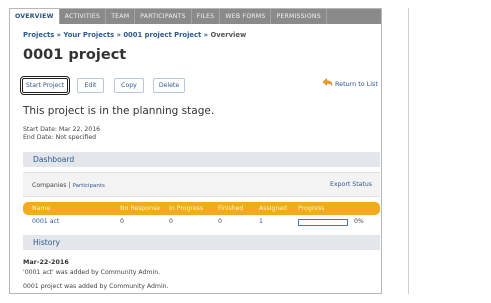  Describe the element at coordinates (171, 221) in the screenshot. I see `in-progress-count: 0` at that location.